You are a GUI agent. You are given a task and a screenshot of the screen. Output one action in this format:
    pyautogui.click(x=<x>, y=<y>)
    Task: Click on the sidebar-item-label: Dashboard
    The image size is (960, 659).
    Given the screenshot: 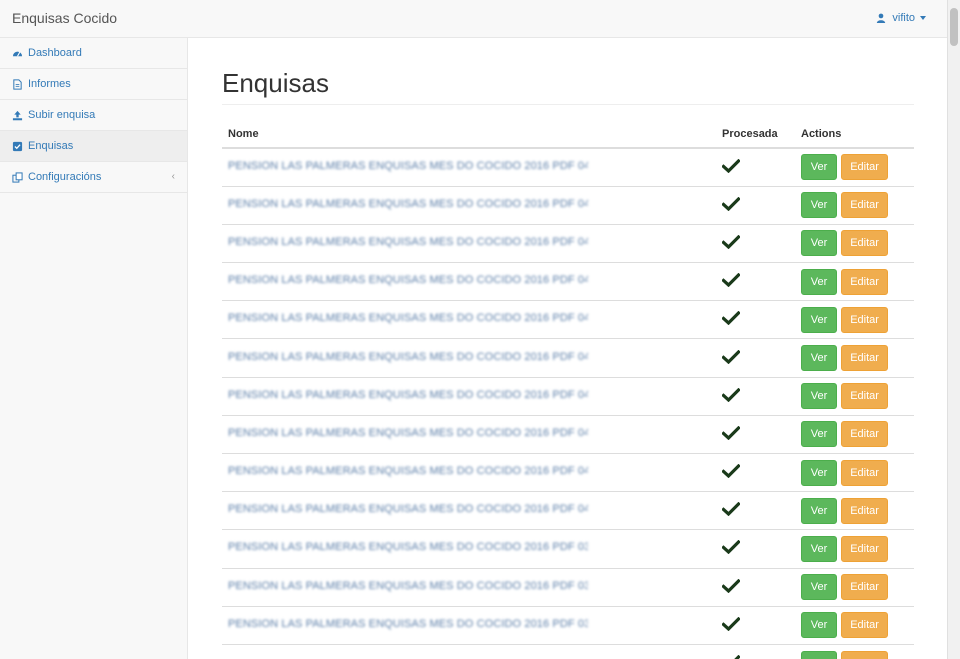 What is the action you would take?
    pyautogui.click(x=55, y=53)
    